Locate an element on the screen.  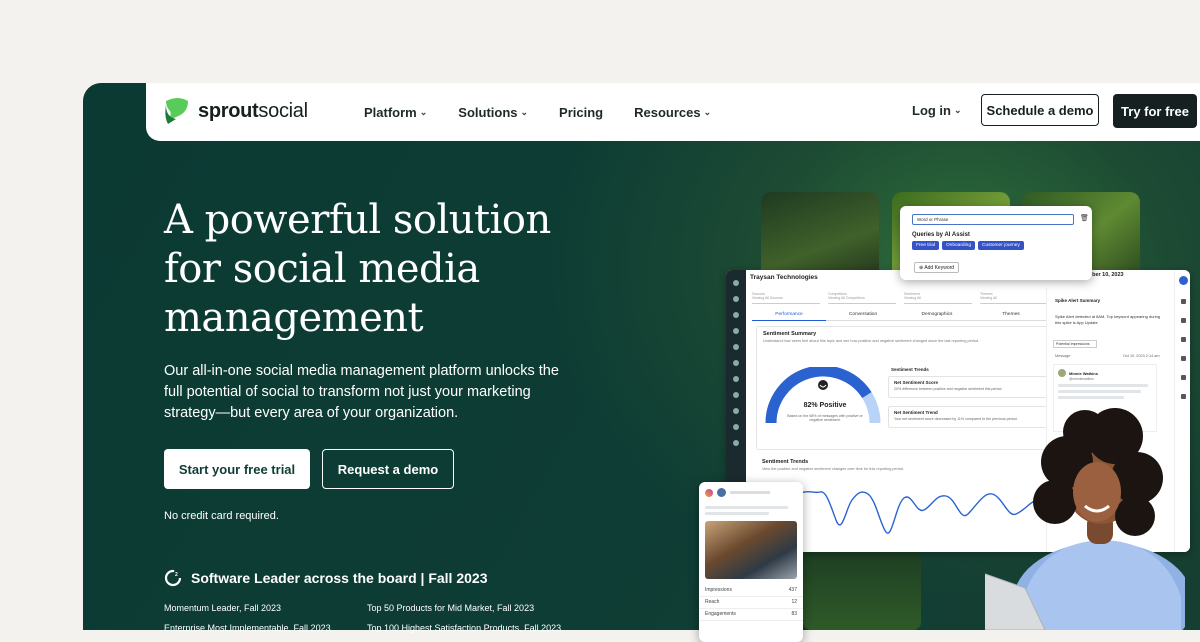
tab-performance: Performance is located at coordinates (789, 316).